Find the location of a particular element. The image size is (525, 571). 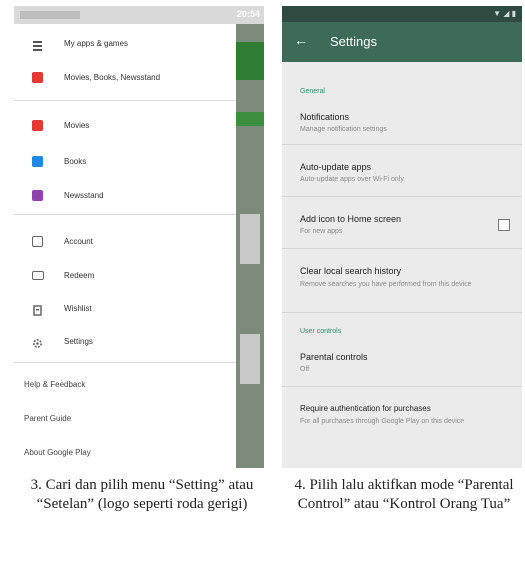

drawer-item-entertainment: Movies, Books, Newsstand is located at coordinates (125, 77).